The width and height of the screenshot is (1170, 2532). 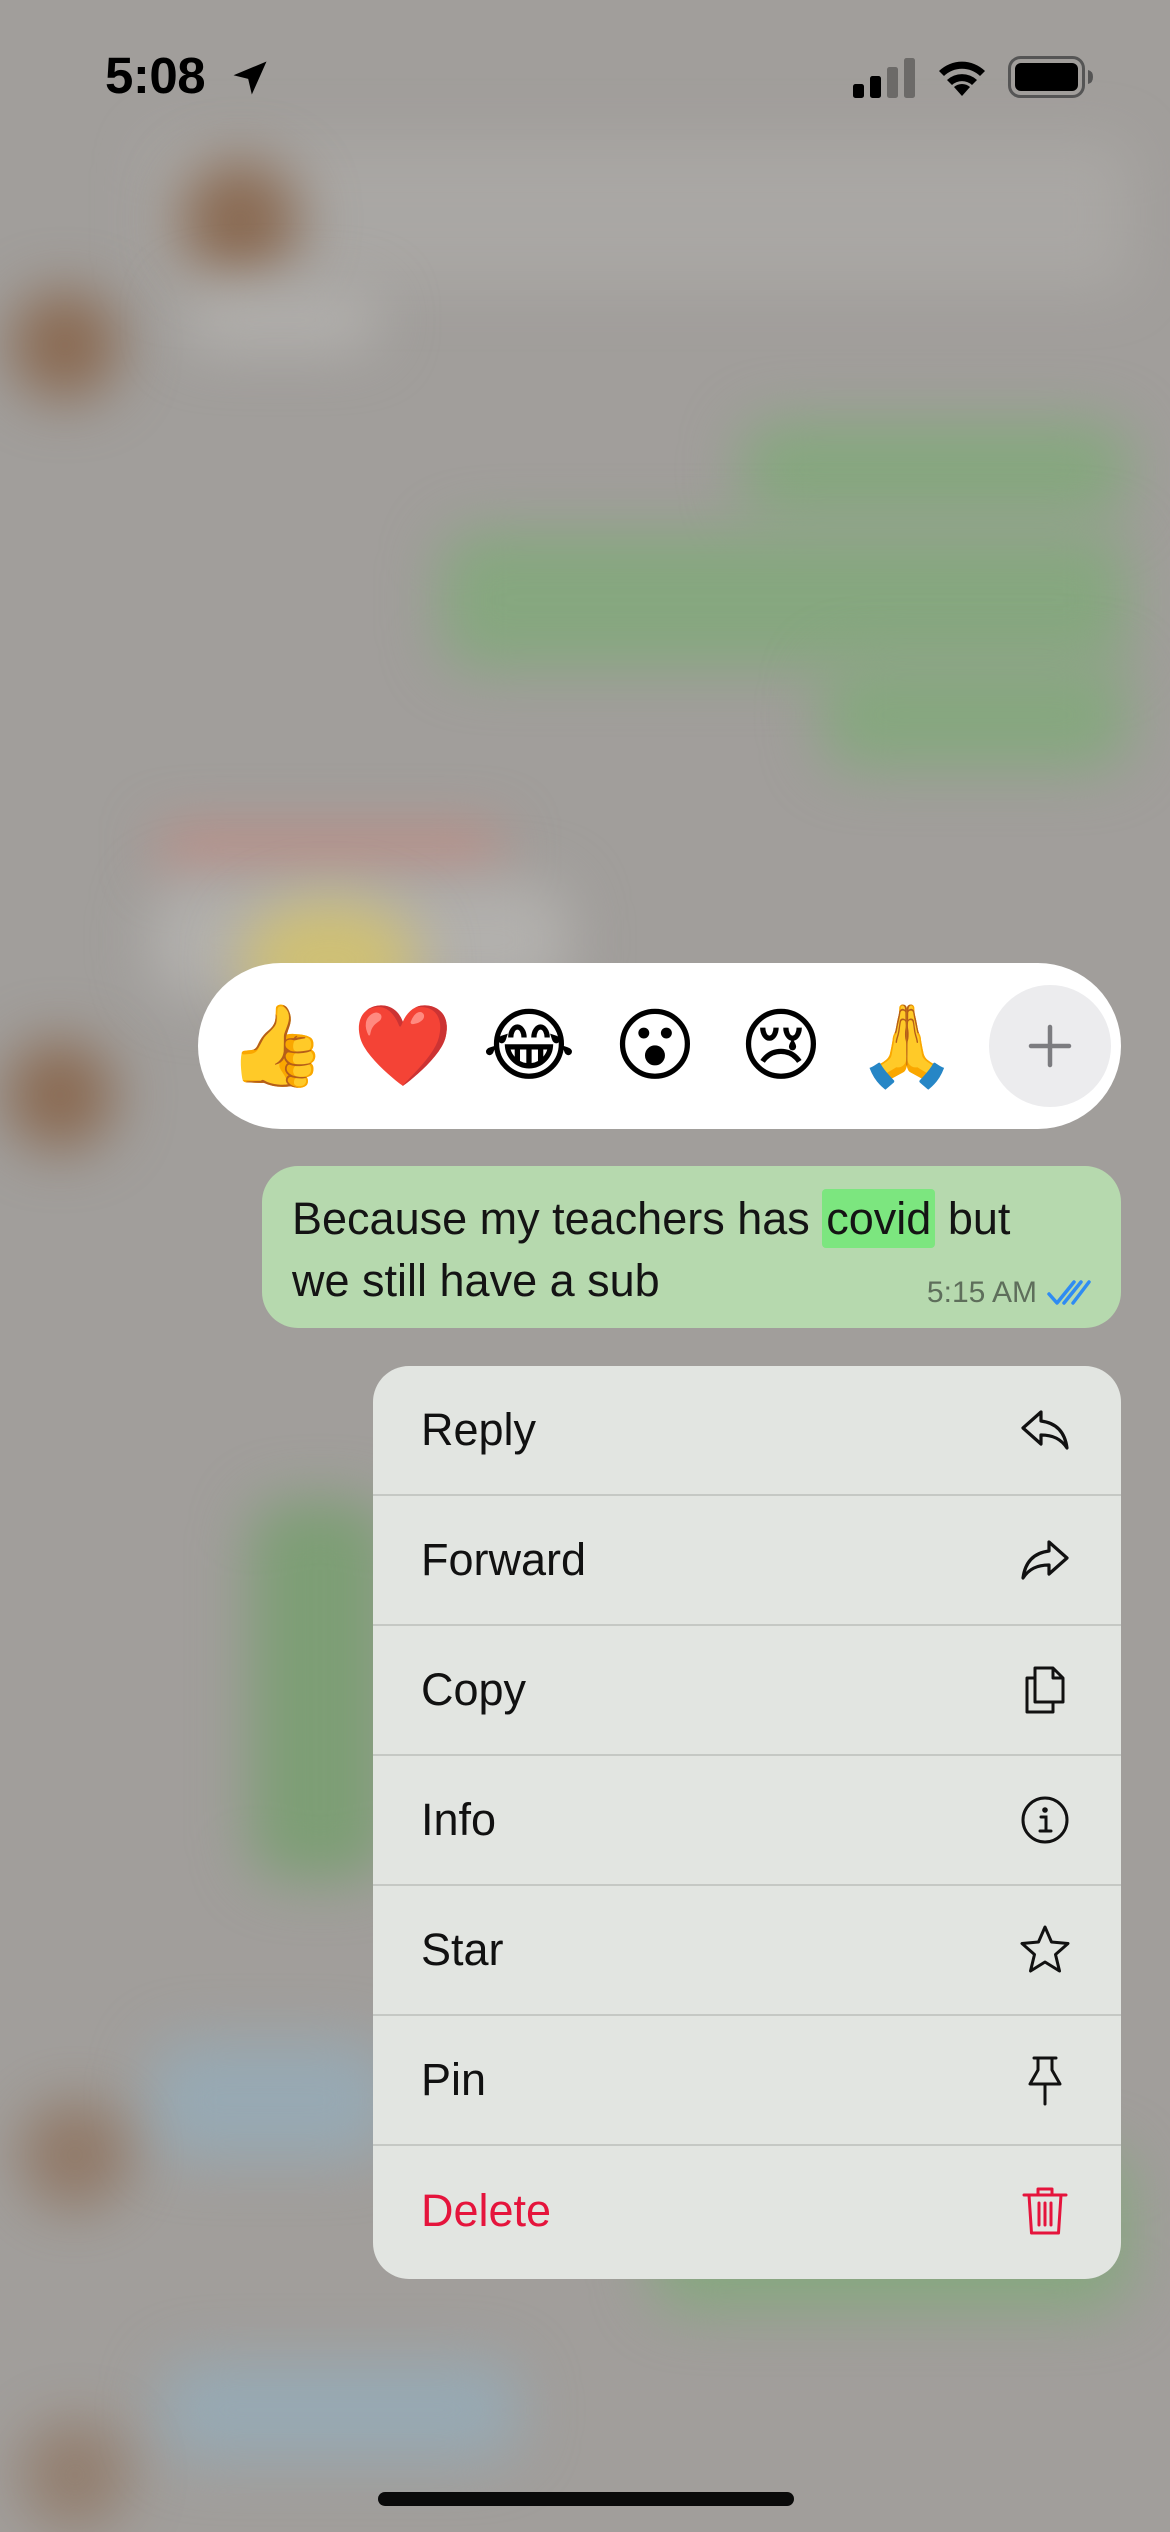 I want to click on menu-item-label: Delete, so click(x=486, y=2210).